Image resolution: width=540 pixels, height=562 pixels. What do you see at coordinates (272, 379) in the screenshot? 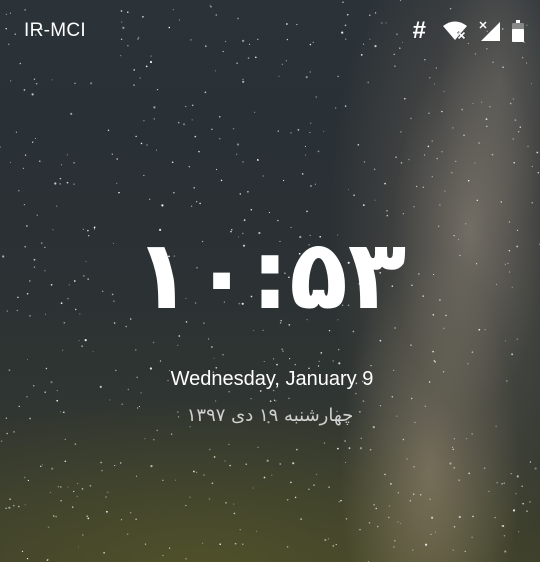
I see `date-label: Wednesday, January 9` at bounding box center [272, 379].